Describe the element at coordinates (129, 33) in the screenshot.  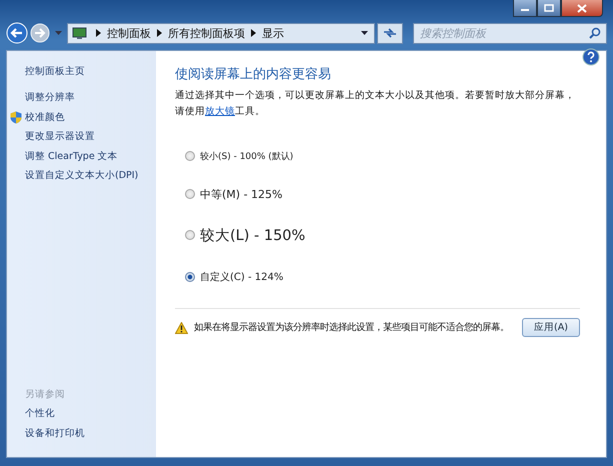
I see `breadcrumb-item: 控制面板` at that location.